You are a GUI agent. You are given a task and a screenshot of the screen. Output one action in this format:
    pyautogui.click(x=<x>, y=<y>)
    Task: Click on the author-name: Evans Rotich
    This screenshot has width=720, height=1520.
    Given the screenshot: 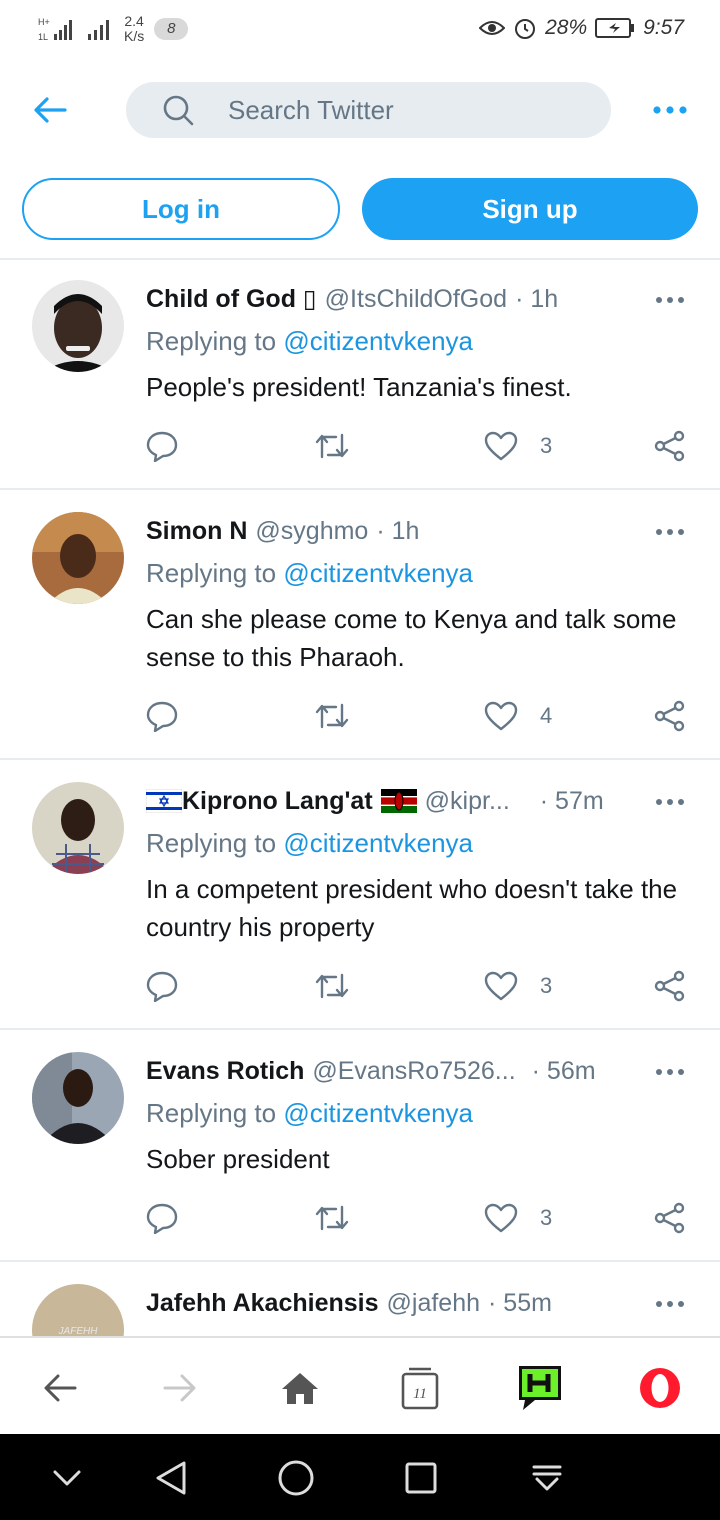 What is the action you would take?
    pyautogui.click(x=225, y=1071)
    